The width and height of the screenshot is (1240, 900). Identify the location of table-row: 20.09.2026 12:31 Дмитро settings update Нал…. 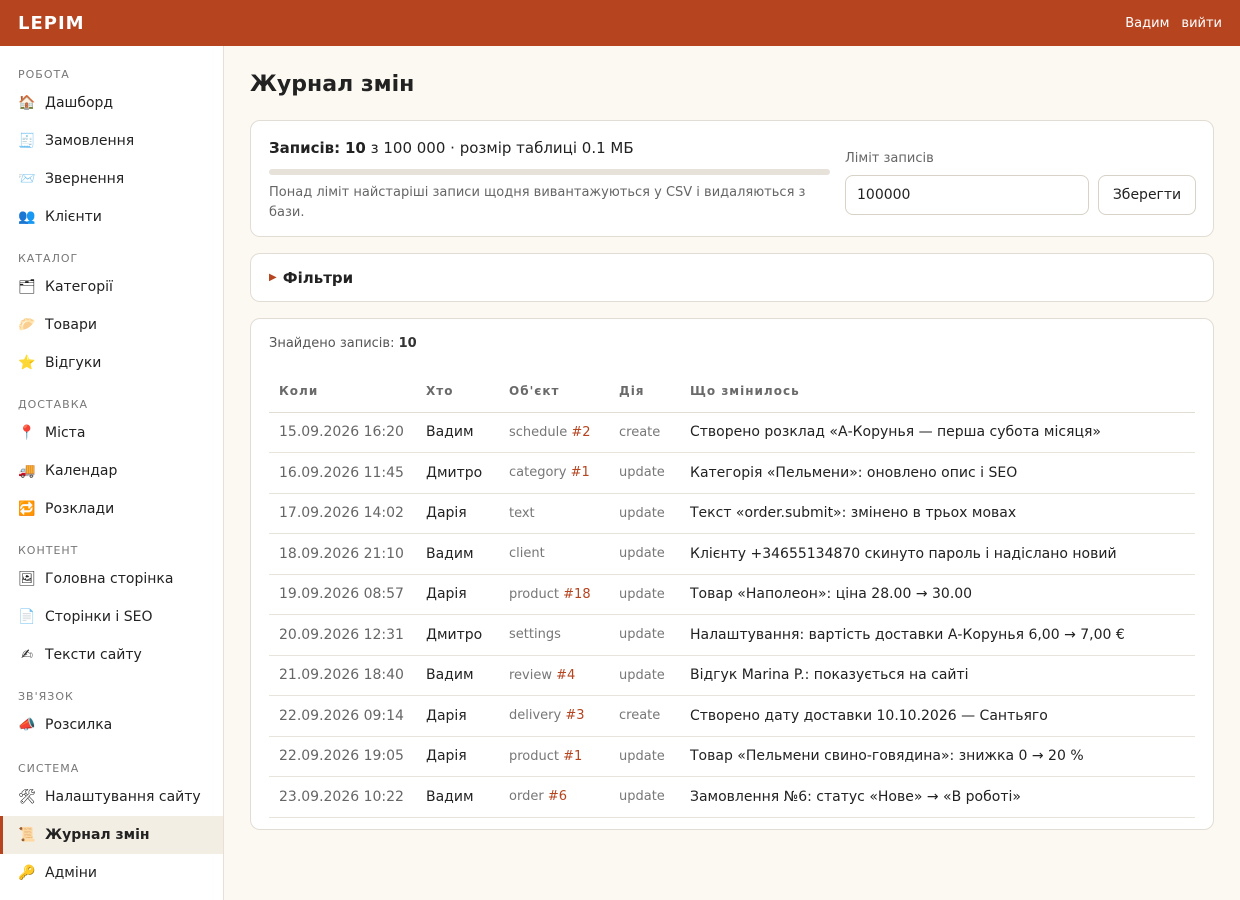
(732, 635).